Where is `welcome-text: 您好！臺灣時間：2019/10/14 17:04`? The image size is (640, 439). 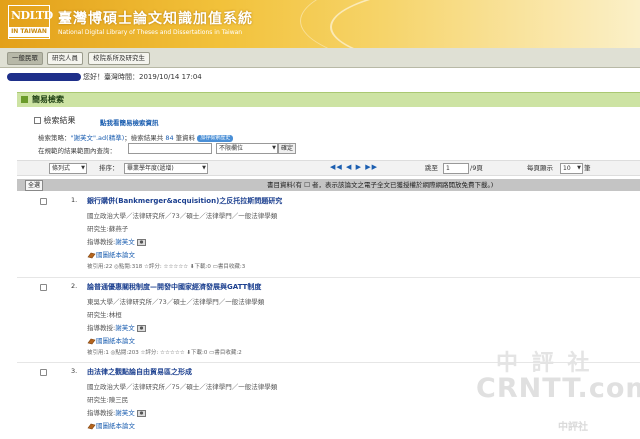 welcome-text: 您好！臺灣時間：2019/10/14 17:04 is located at coordinates (142, 77).